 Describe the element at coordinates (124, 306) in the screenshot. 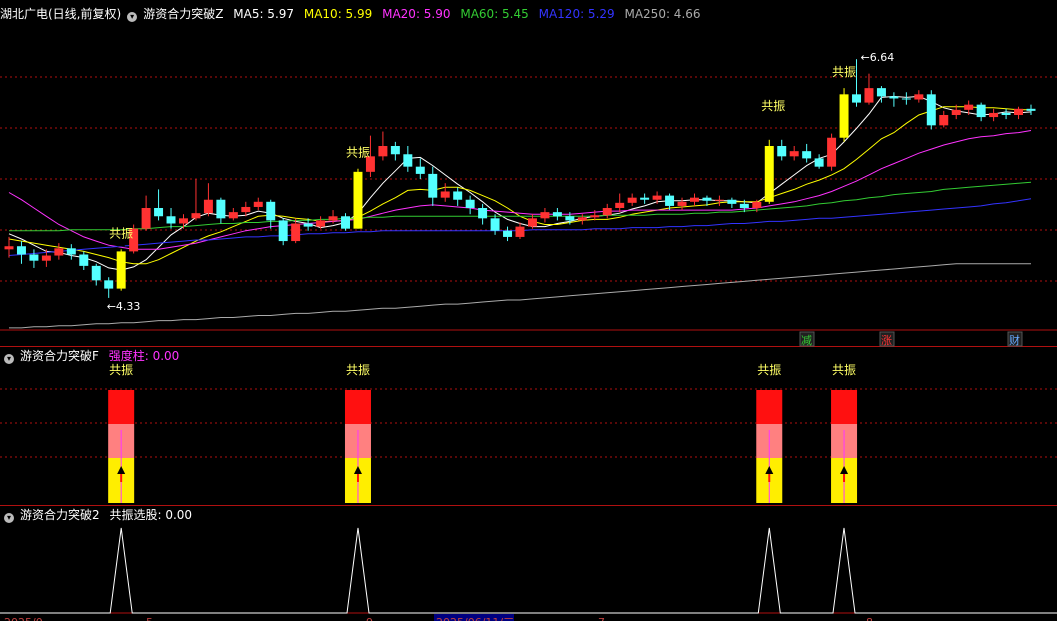

I see `low-price-label: ←4.33` at that location.